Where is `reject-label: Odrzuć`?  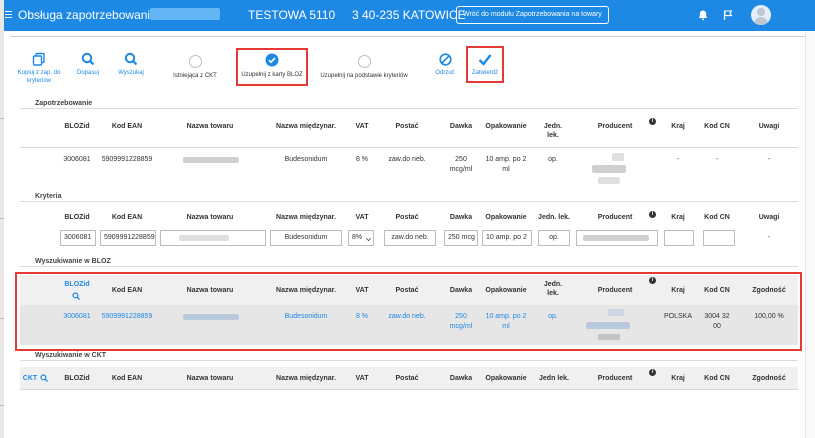
reject-label: Odrzuć is located at coordinates (445, 73).